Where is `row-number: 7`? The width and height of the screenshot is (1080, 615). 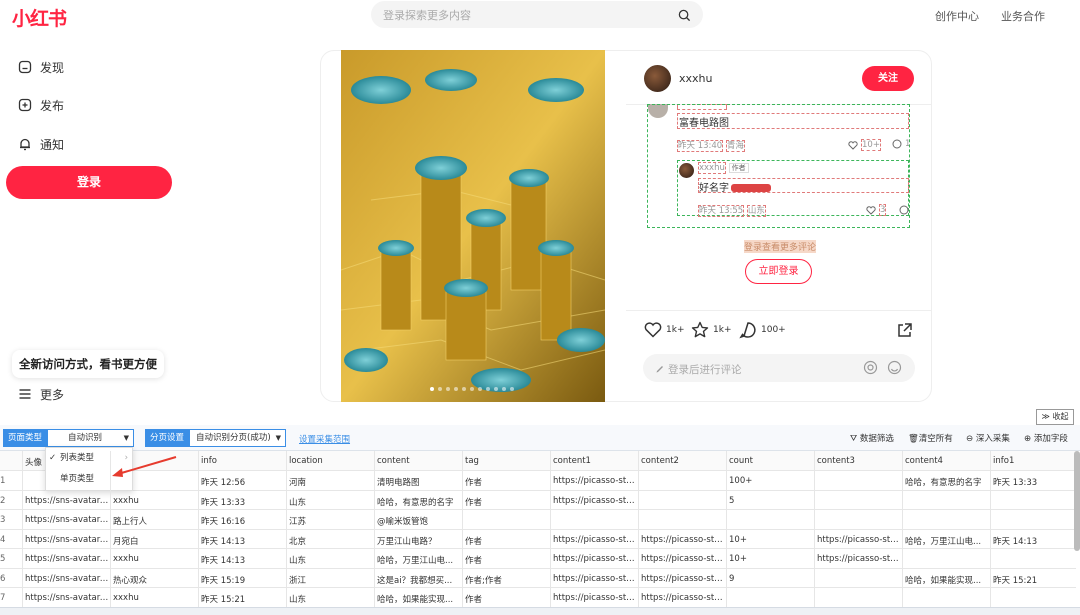 row-number: 7 is located at coordinates (3, 598).